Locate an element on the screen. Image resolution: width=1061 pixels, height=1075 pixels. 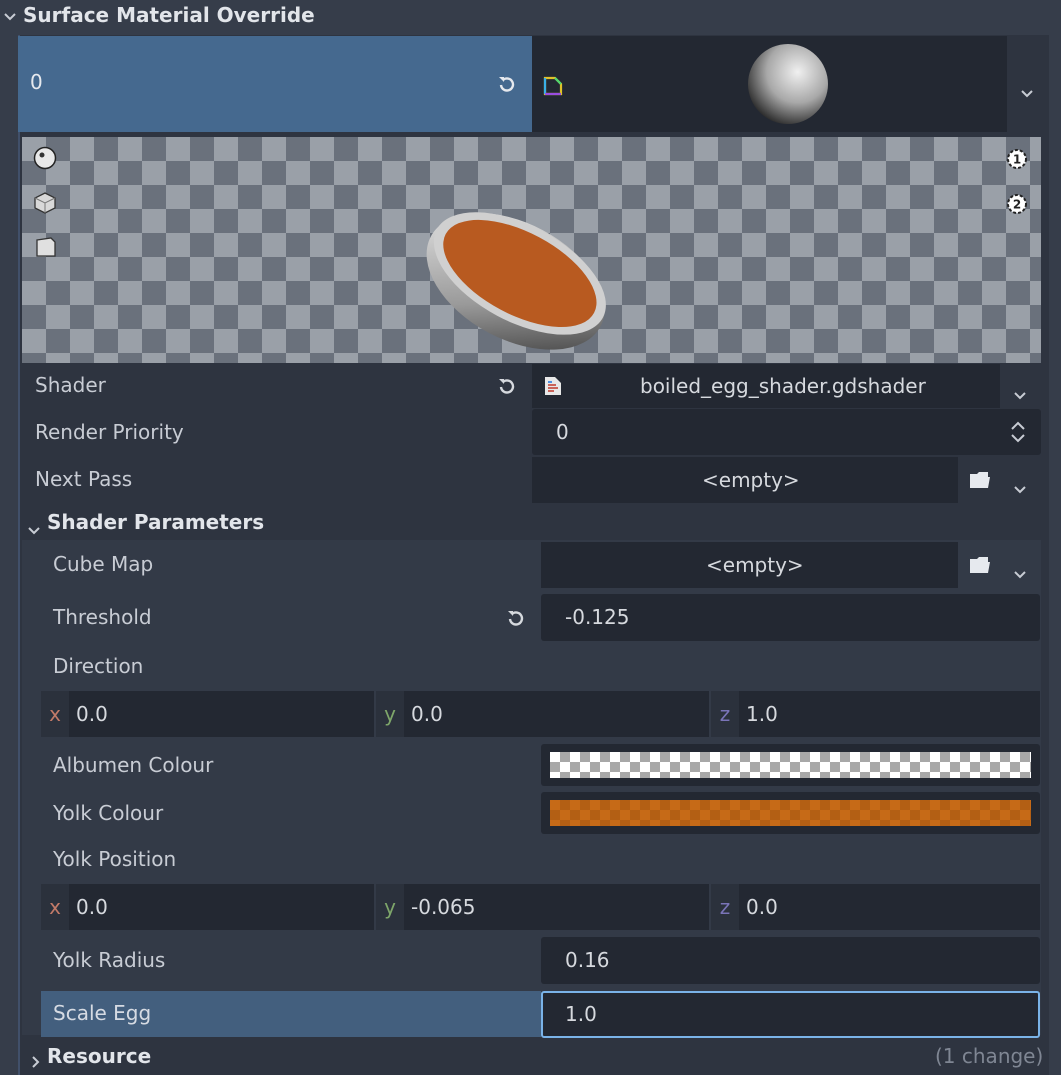
yolk-position-x-value: 0.0 is located at coordinates (92, 907).